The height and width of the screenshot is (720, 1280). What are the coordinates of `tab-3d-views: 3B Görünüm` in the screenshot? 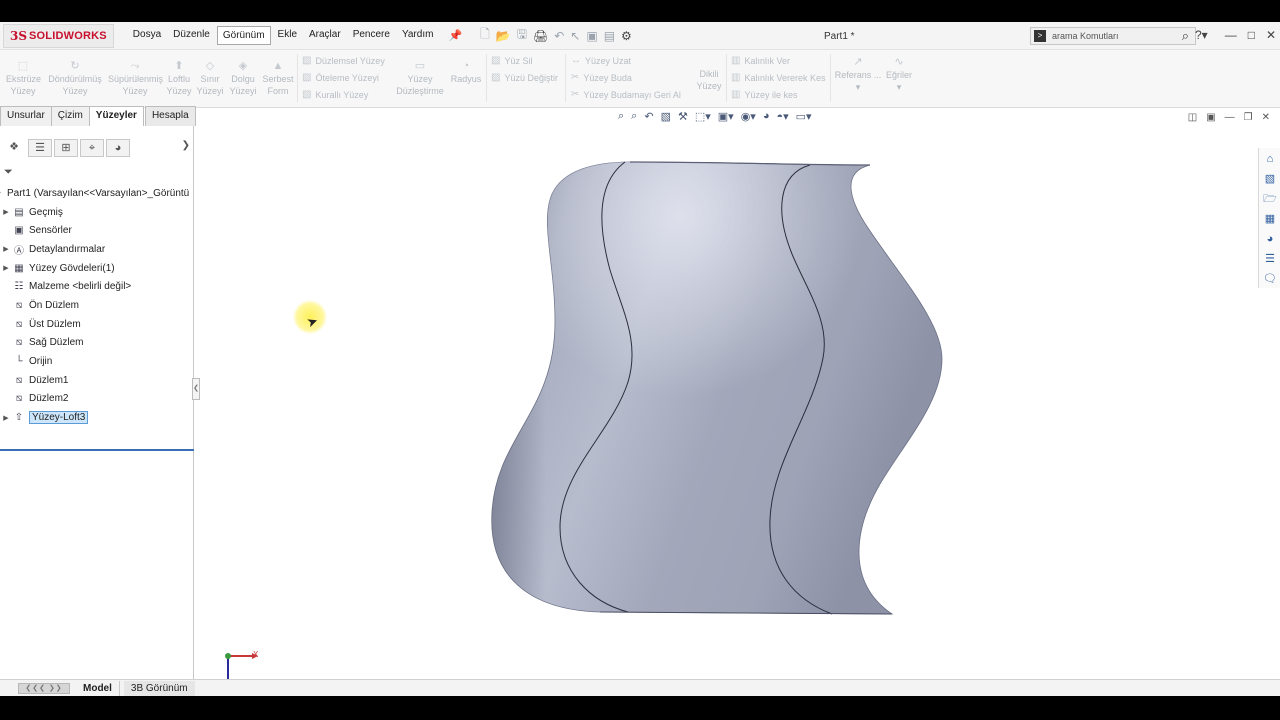 It's located at (159, 688).